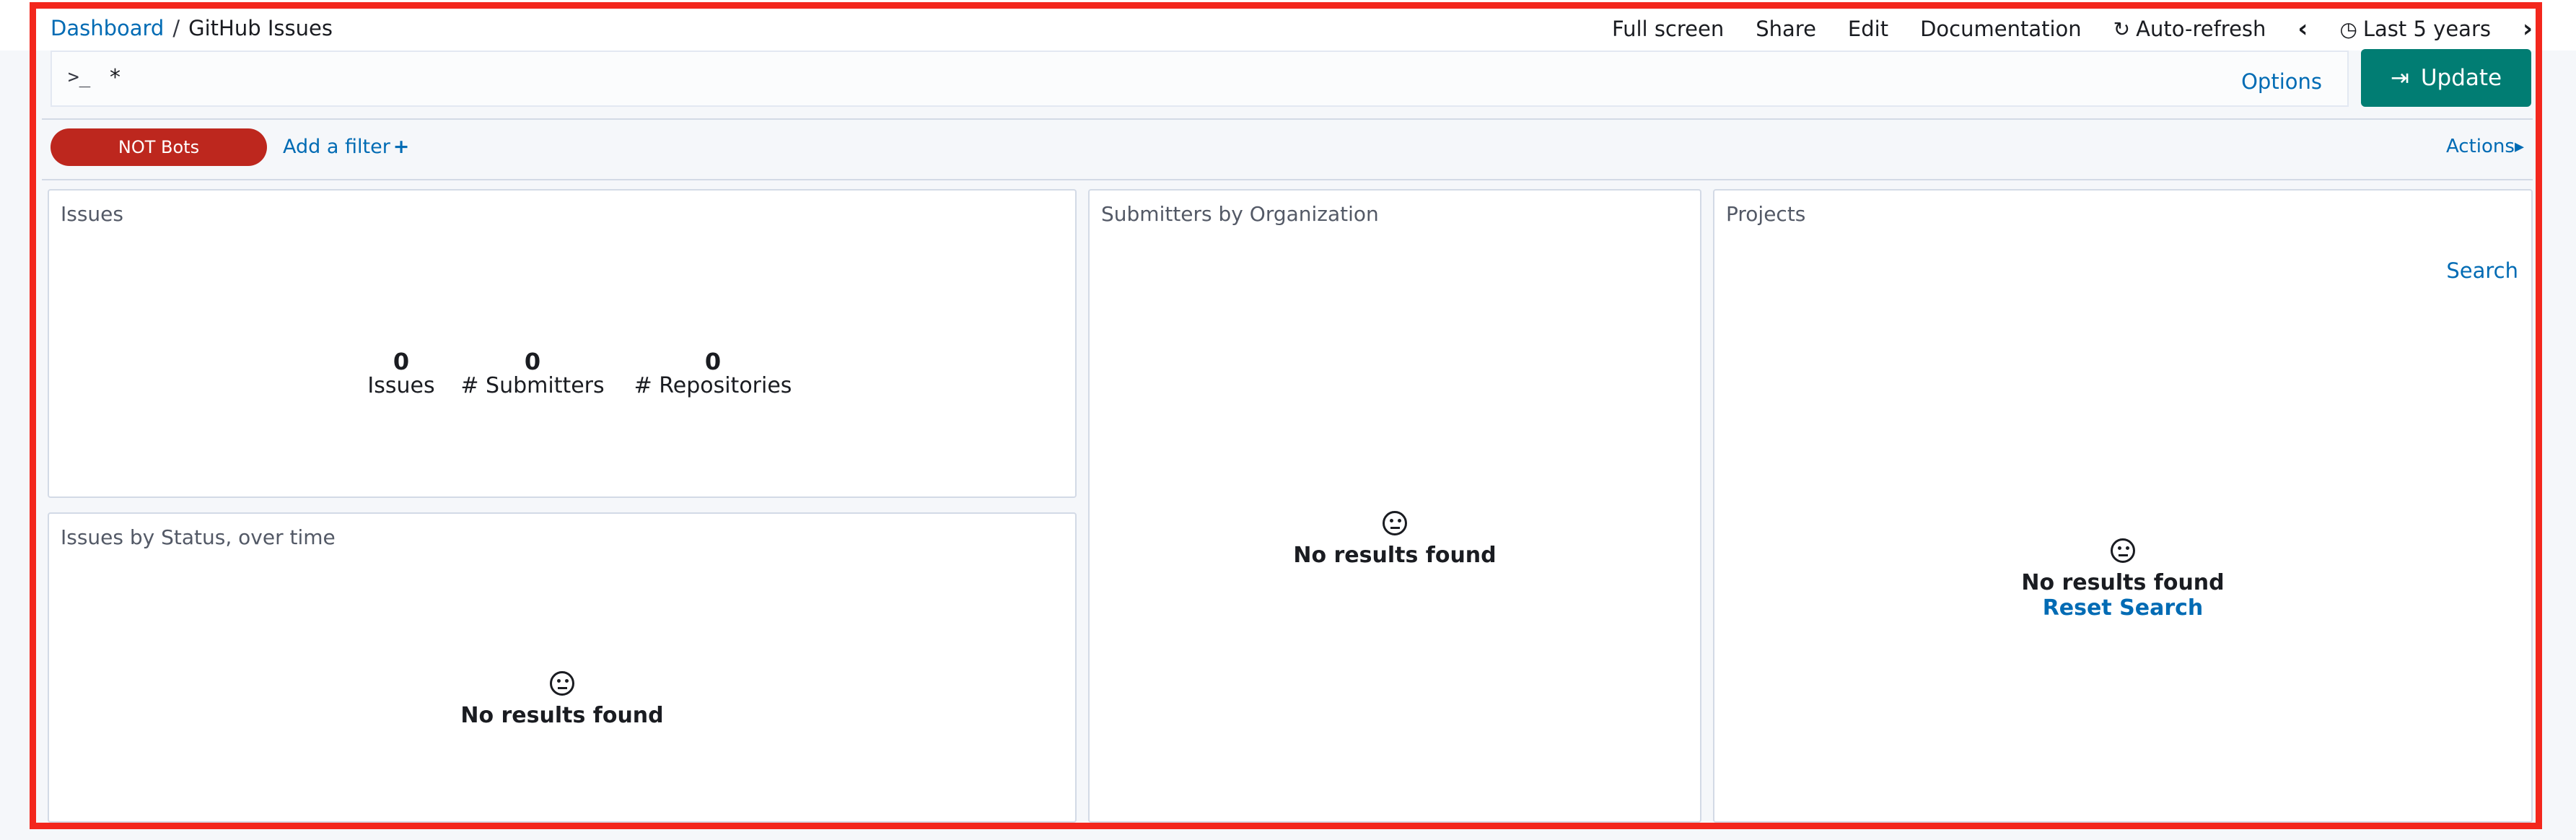  What do you see at coordinates (2528, 28) in the screenshot?
I see `chevron-right-icon: ›` at bounding box center [2528, 28].